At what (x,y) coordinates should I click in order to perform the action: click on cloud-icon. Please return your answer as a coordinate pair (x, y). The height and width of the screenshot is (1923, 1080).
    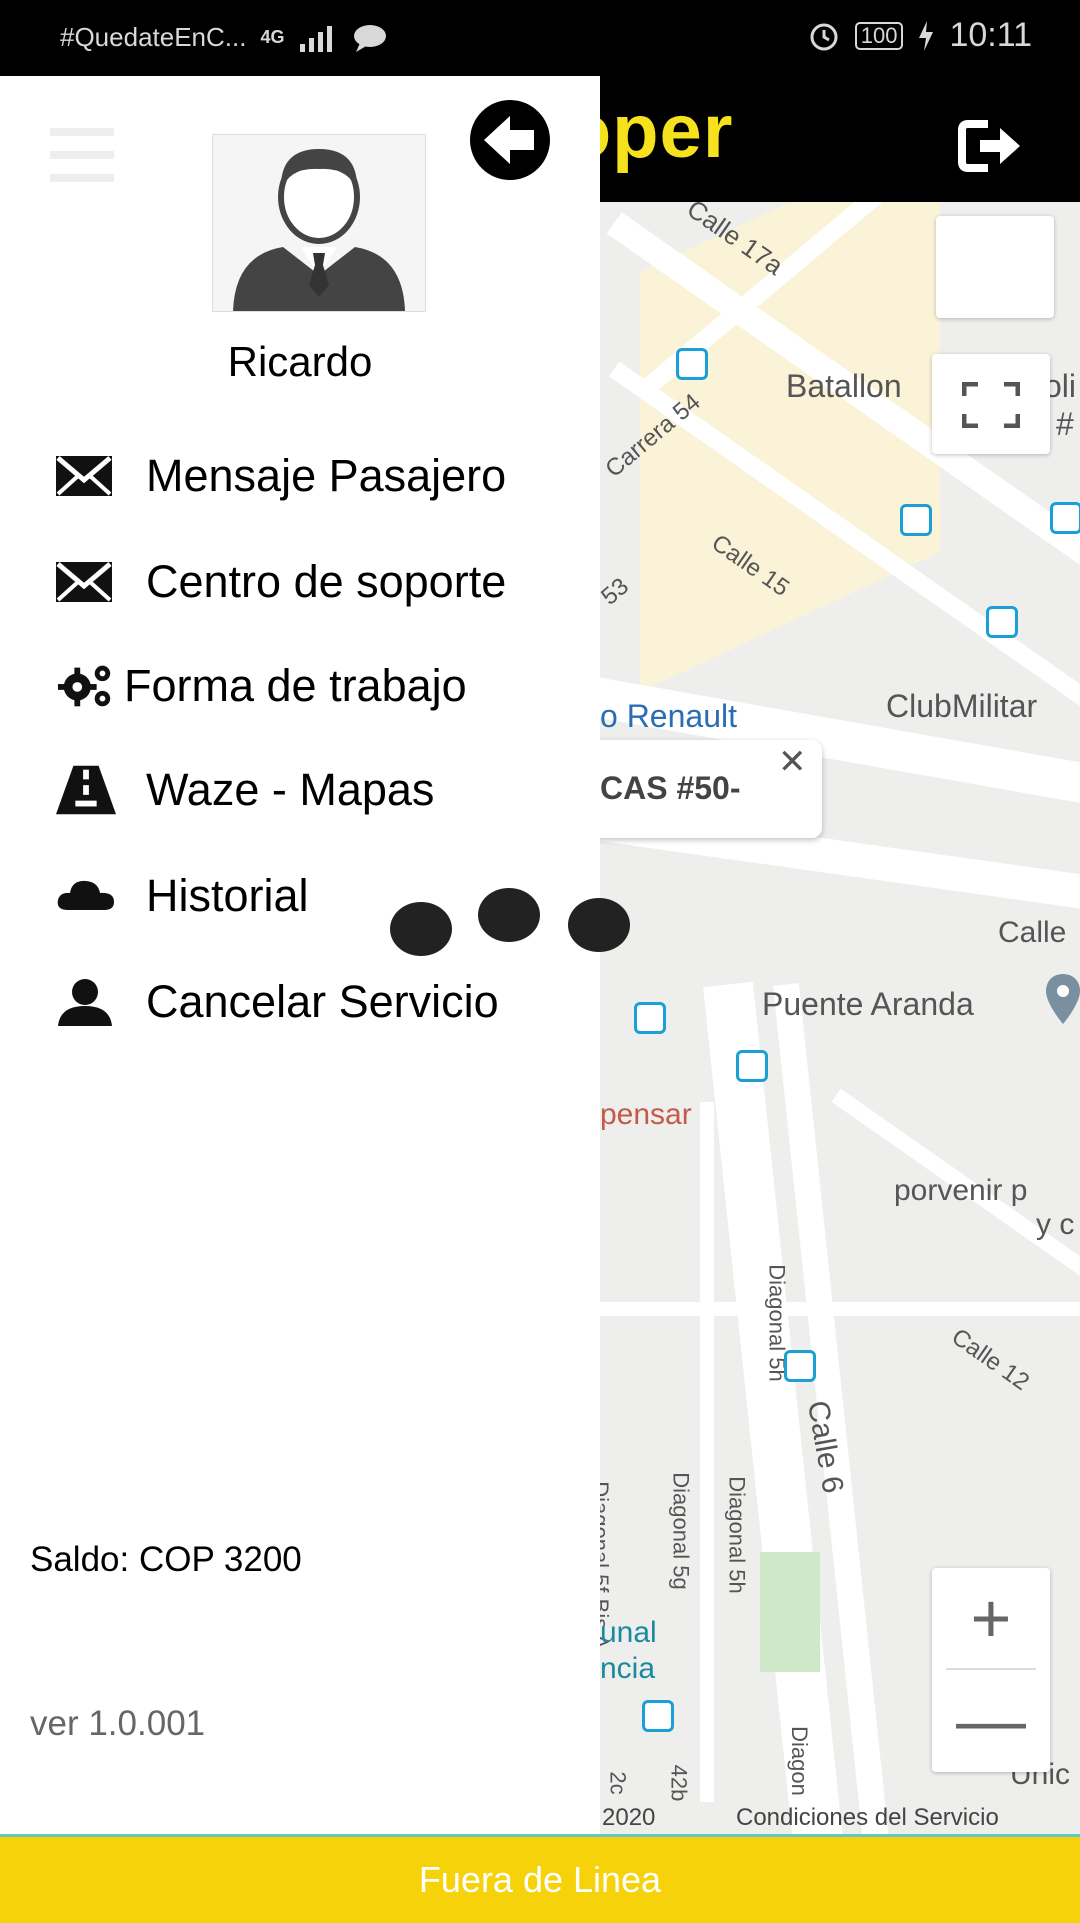
    Looking at the image, I should click on (86, 896).